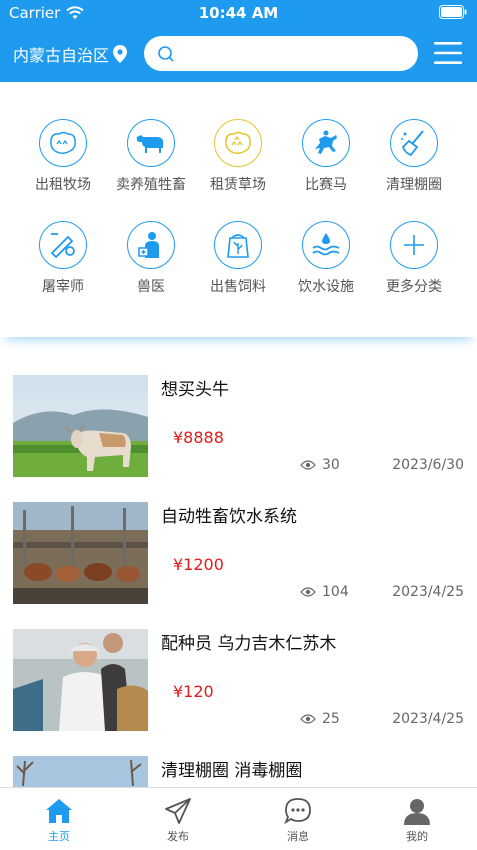 The image size is (477, 850). I want to click on tab-home: 主页, so click(59, 820).